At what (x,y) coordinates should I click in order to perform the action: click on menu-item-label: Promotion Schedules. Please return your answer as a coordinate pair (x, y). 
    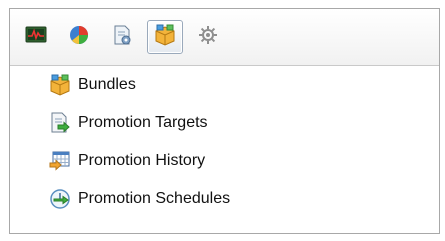
    Looking at the image, I should click on (154, 198).